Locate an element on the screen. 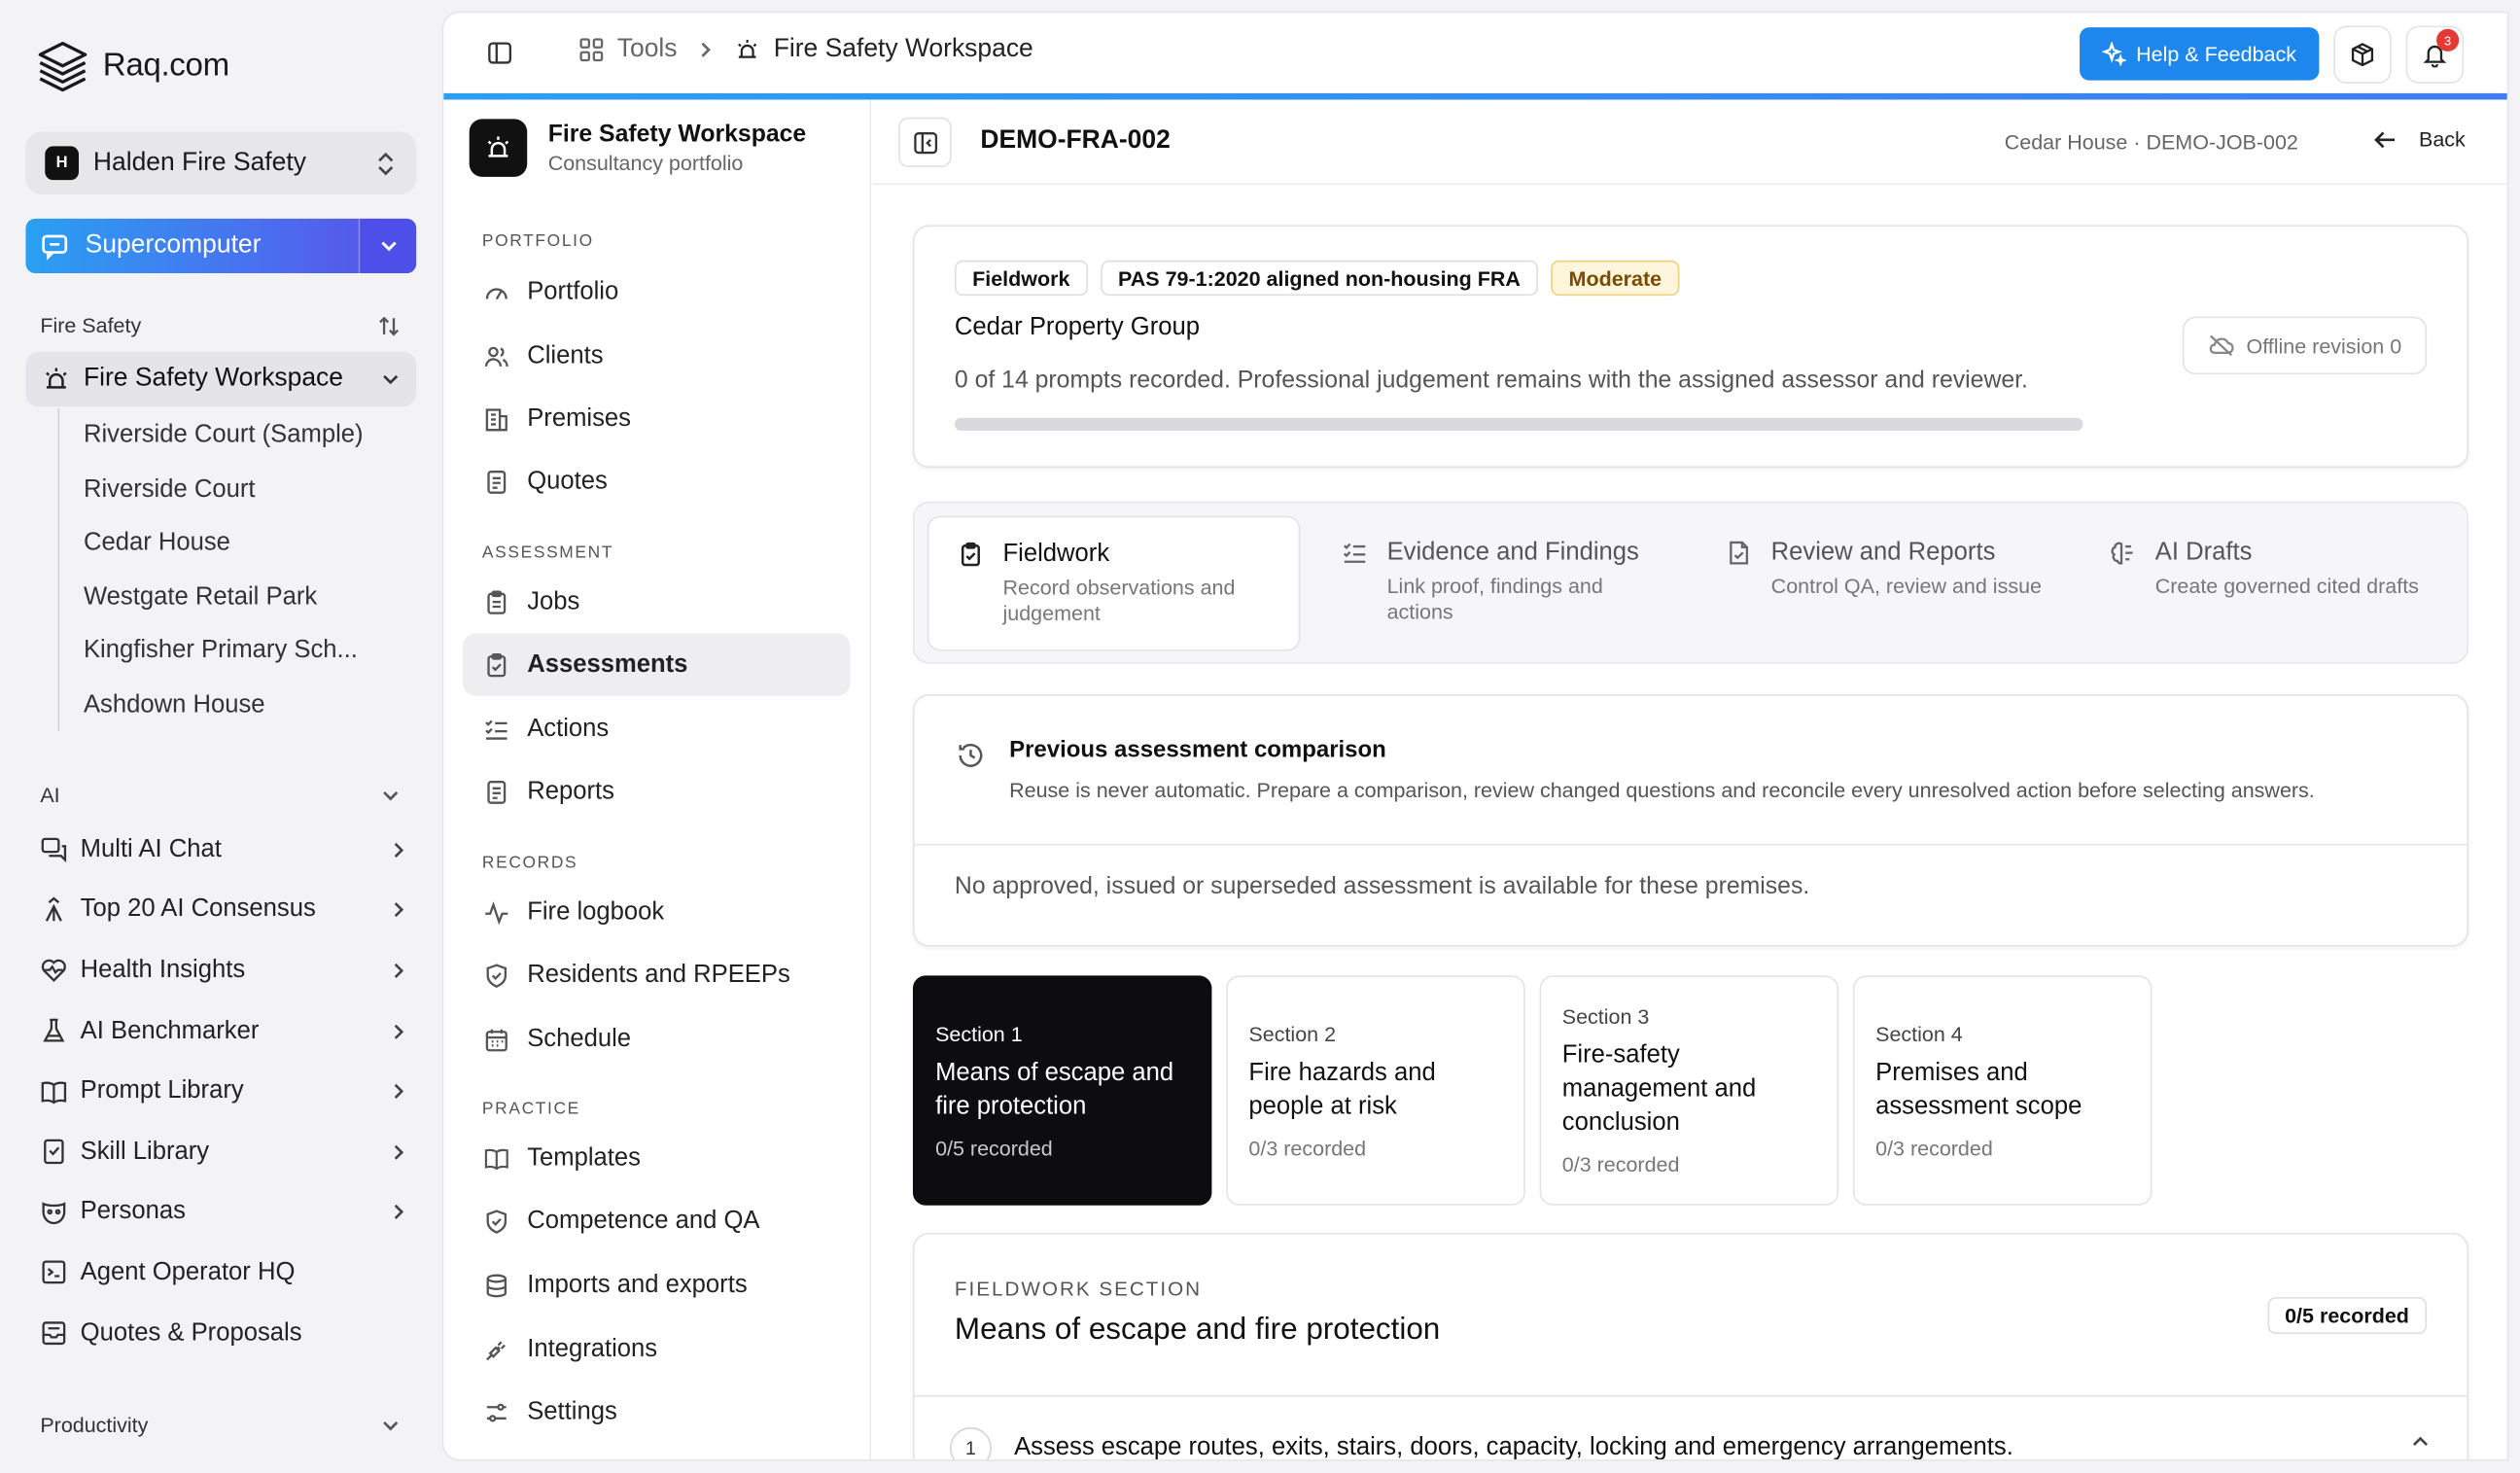 Image resolution: width=2520 pixels, height=1473 pixels. nav-group-practice: PRACTICE is located at coordinates (530, 1109).